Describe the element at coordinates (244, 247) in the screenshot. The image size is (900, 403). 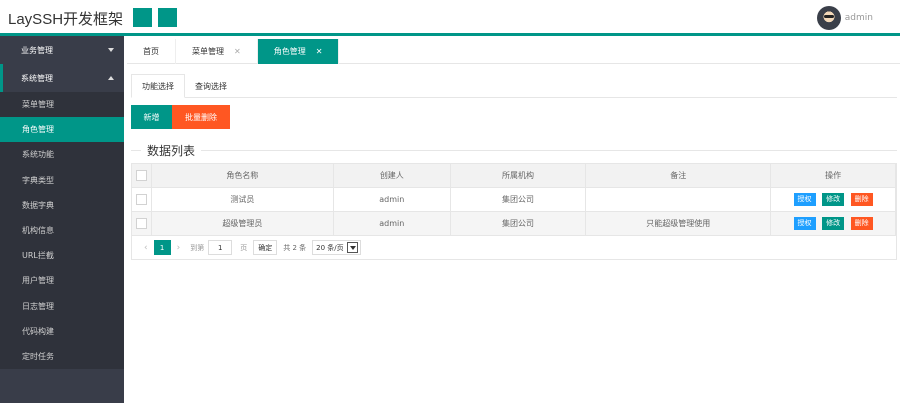
I see `goto-suffix: 页` at that location.